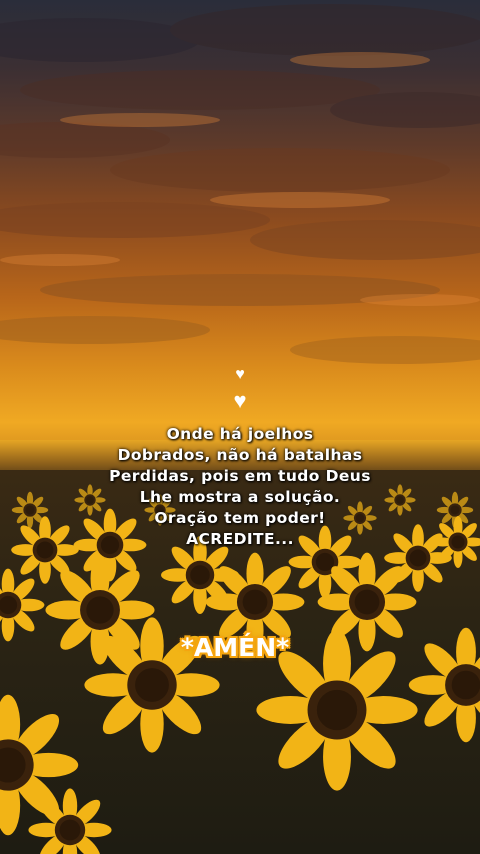 The image size is (480, 854). I want to click on quote-line: Perdidas, pois em tudo Deus, so click(240, 476).